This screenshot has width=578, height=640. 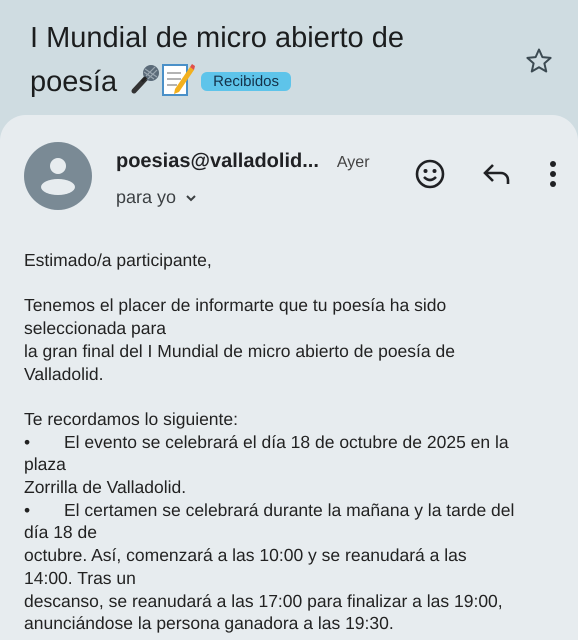 What do you see at coordinates (353, 163) in the screenshot?
I see `message-time: Ayer` at bounding box center [353, 163].